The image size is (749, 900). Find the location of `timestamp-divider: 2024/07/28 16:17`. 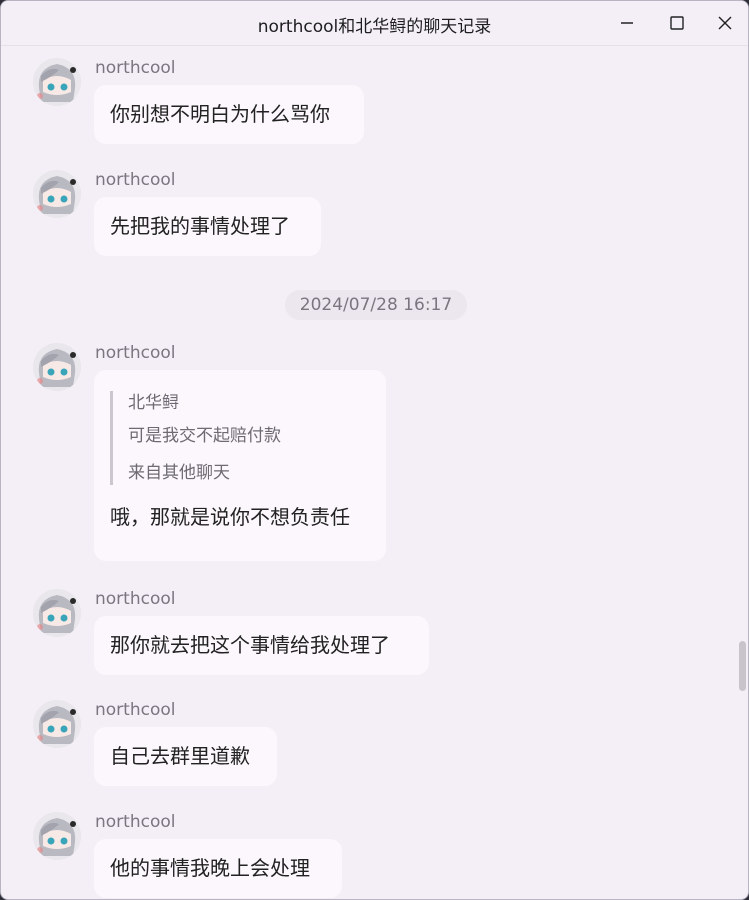

timestamp-divider: 2024/07/28 16:17 is located at coordinates (376, 305).